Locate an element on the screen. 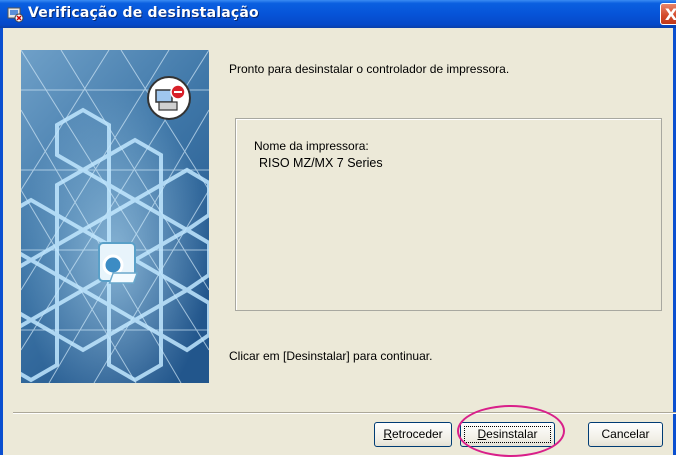 This screenshot has height=457, width=676. uninstall-button: Desinstalar is located at coordinates (507, 434).